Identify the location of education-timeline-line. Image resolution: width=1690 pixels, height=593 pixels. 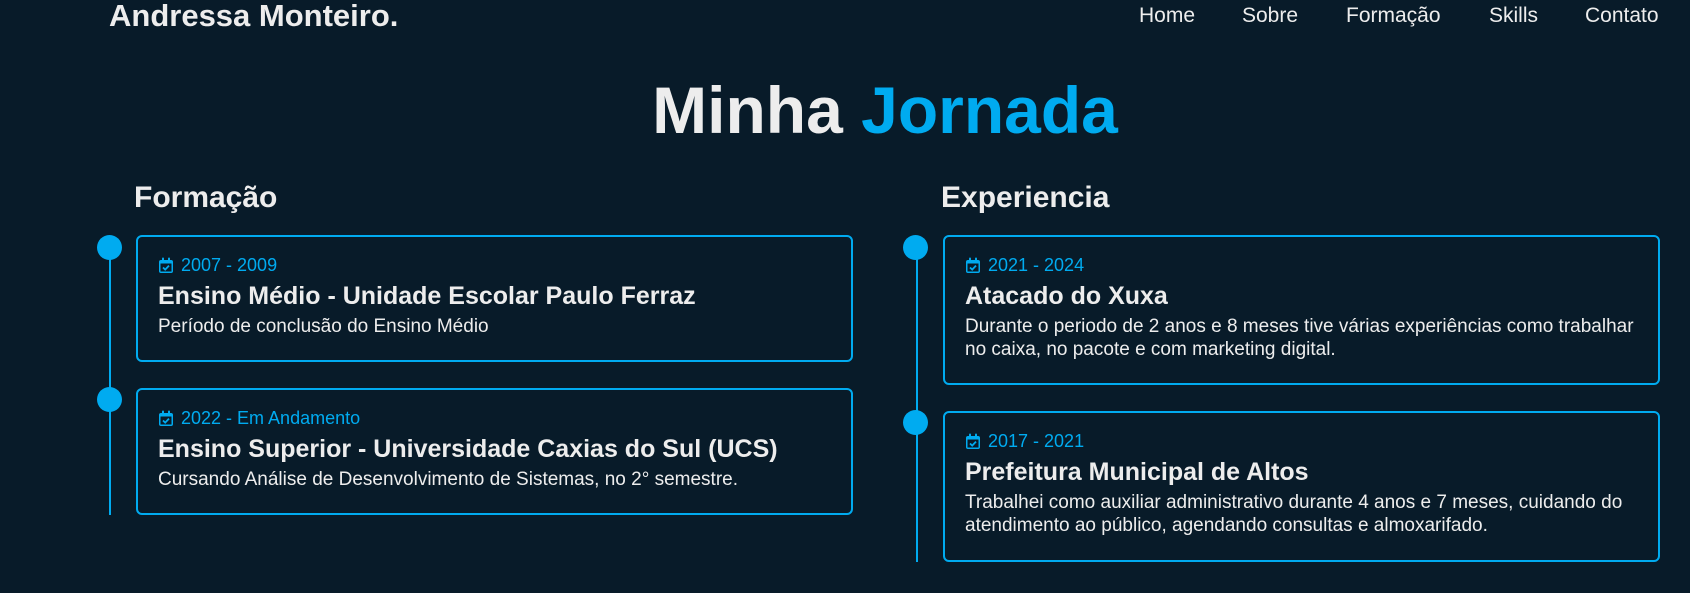
(110, 380).